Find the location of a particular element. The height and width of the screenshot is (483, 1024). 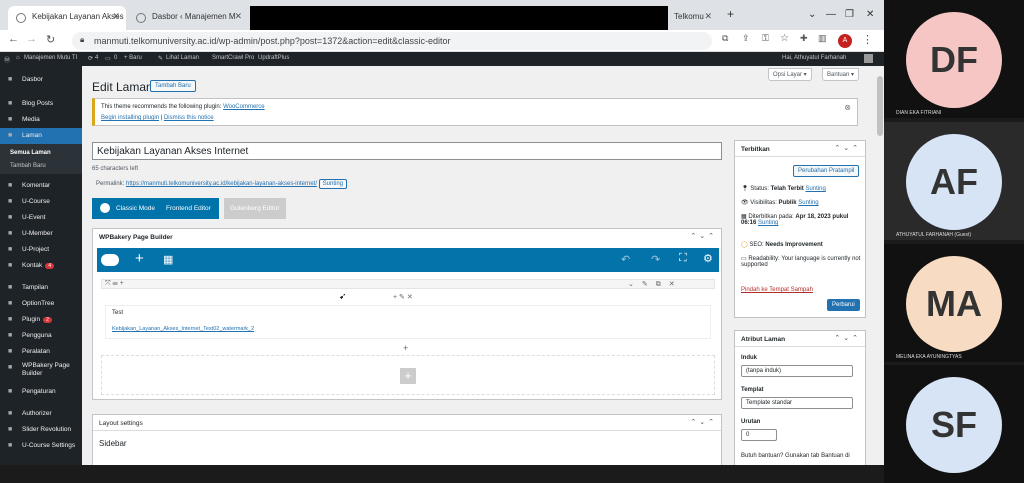

redo-icon: ↷ is located at coordinates (655, 259).